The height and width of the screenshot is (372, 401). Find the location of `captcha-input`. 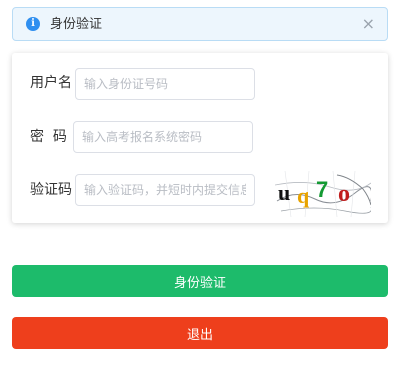

captcha-input is located at coordinates (165, 190).